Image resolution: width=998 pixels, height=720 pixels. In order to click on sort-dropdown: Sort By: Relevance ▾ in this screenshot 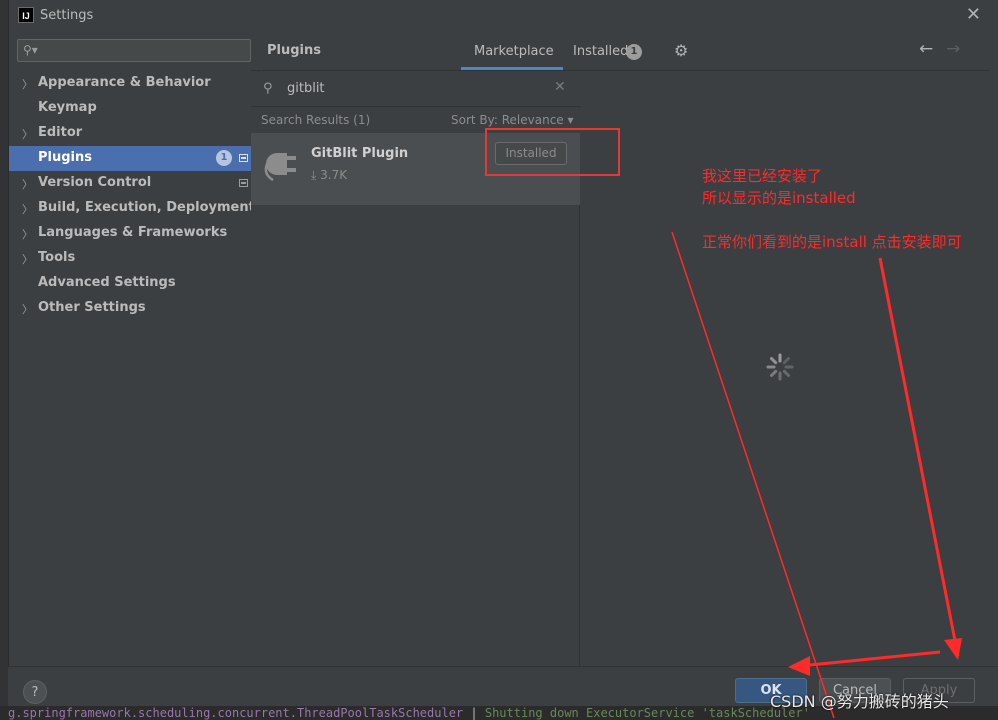, I will do `click(512, 120)`.